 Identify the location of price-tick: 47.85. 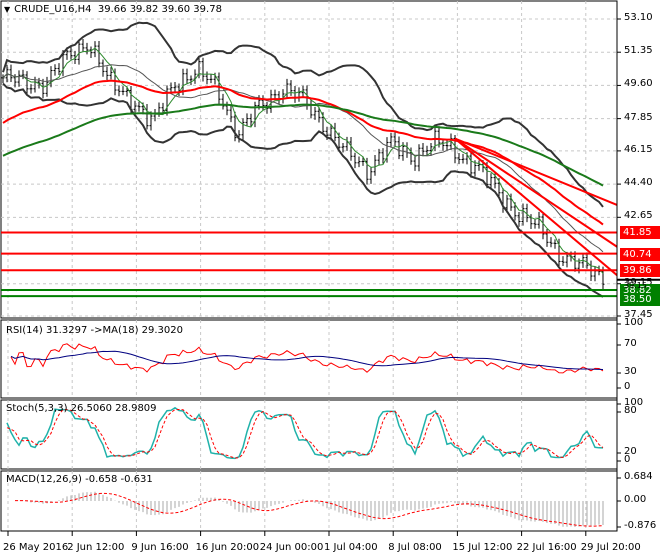
(638, 117).